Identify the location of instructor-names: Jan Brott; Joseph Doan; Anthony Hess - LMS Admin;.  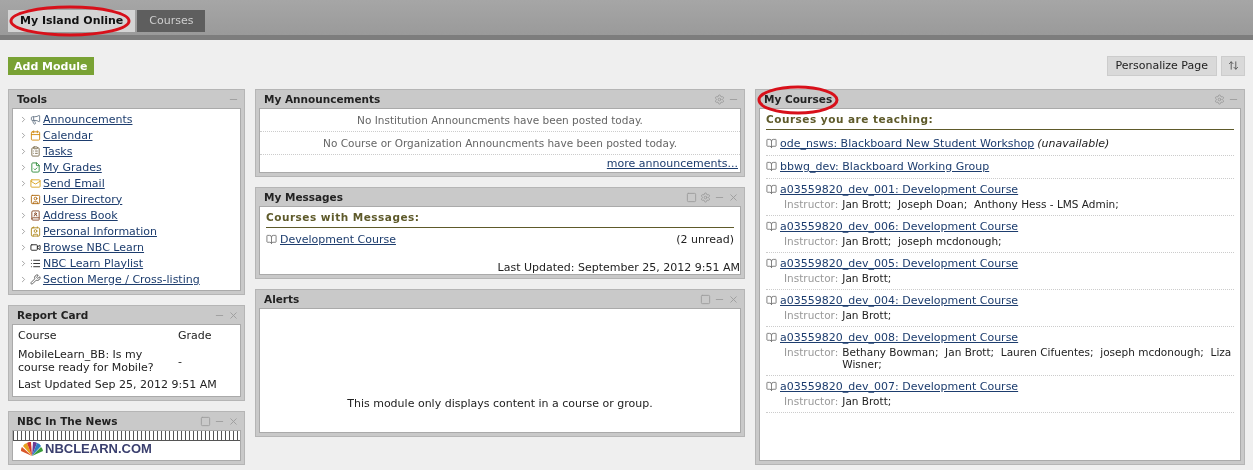
(981, 204).